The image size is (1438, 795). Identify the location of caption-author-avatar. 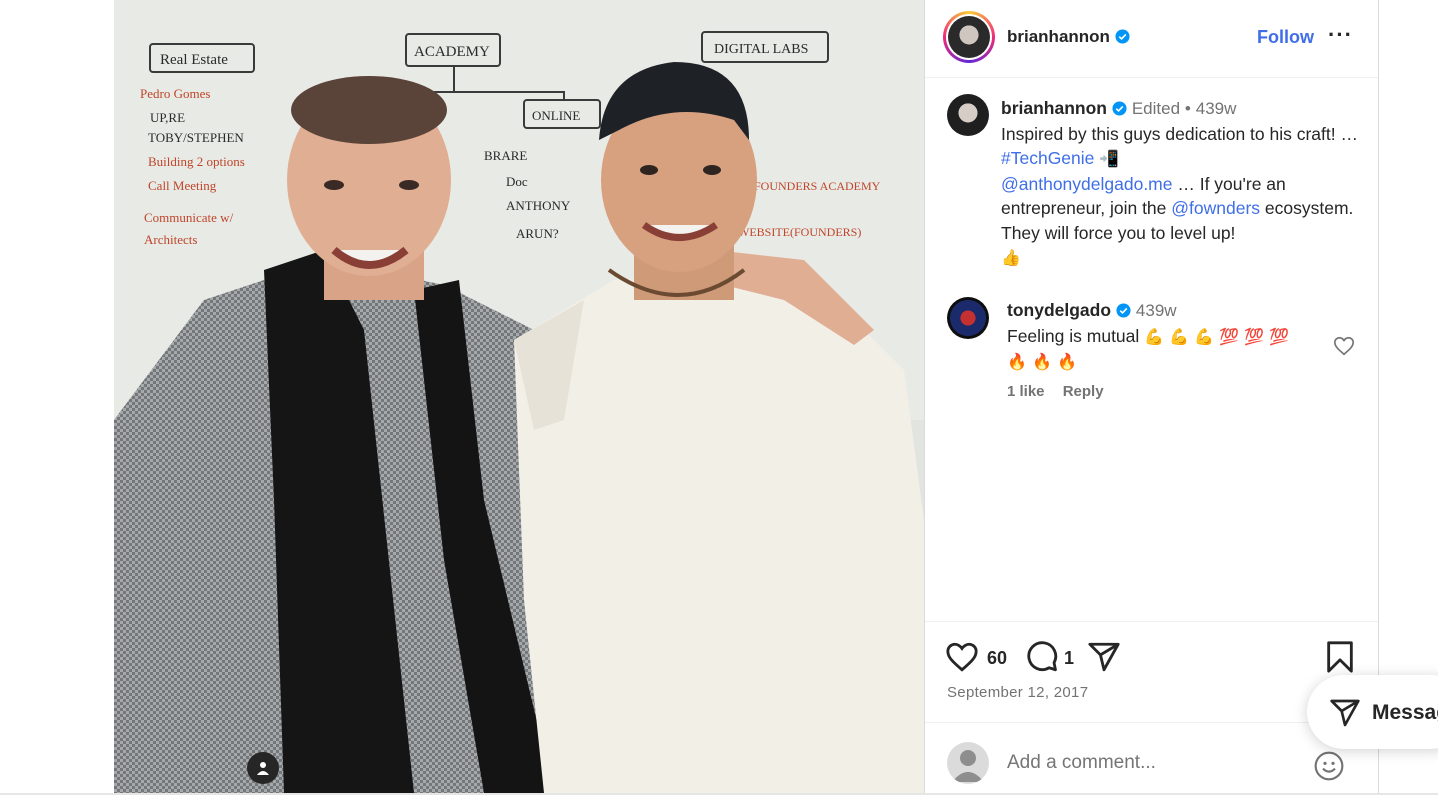
(968, 115).